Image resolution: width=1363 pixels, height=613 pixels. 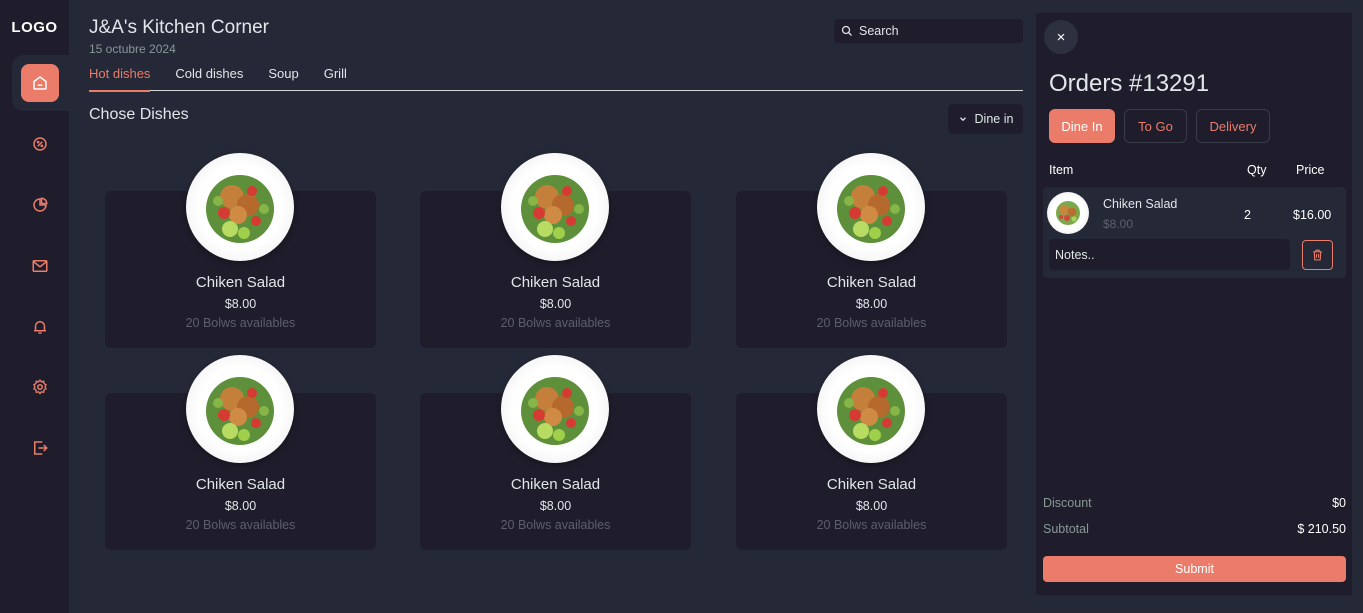 What do you see at coordinates (1061, 170) in the screenshot?
I see `column-header-item: Item` at bounding box center [1061, 170].